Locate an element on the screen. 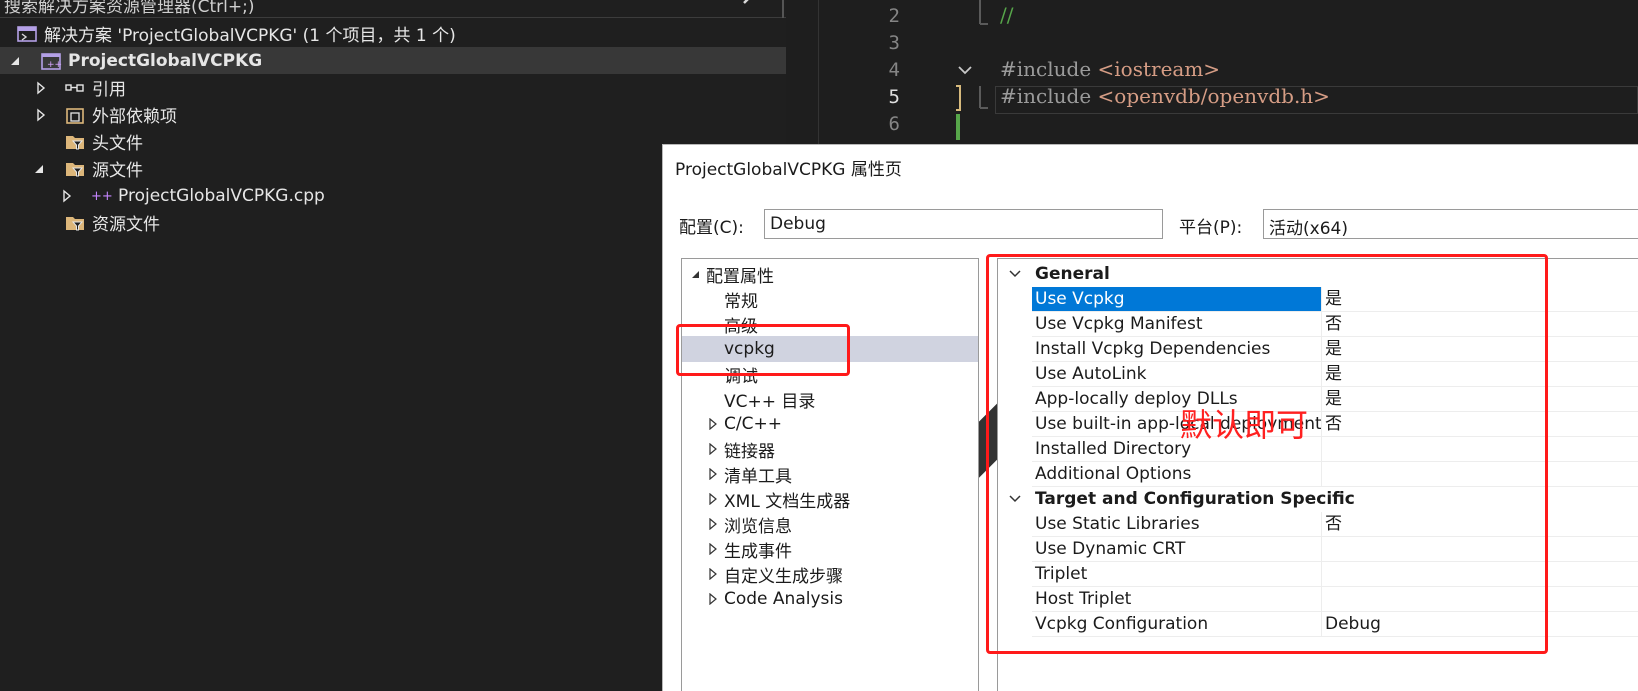 The image size is (1638, 691). search-separator is located at coordinates (783, 9).